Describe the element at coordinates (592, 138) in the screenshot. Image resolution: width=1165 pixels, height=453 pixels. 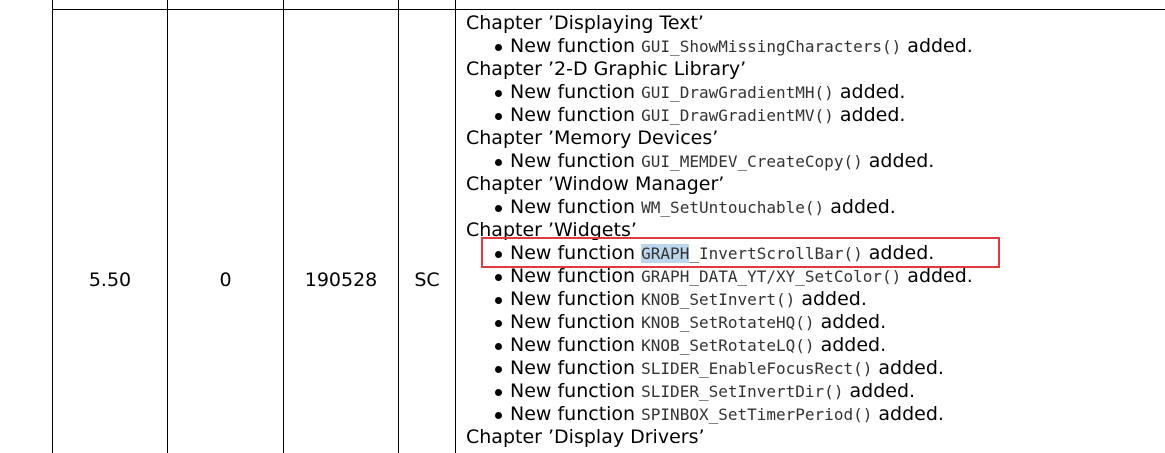
I see `chapter-heading: Chapter ’Memory Devices’` at that location.